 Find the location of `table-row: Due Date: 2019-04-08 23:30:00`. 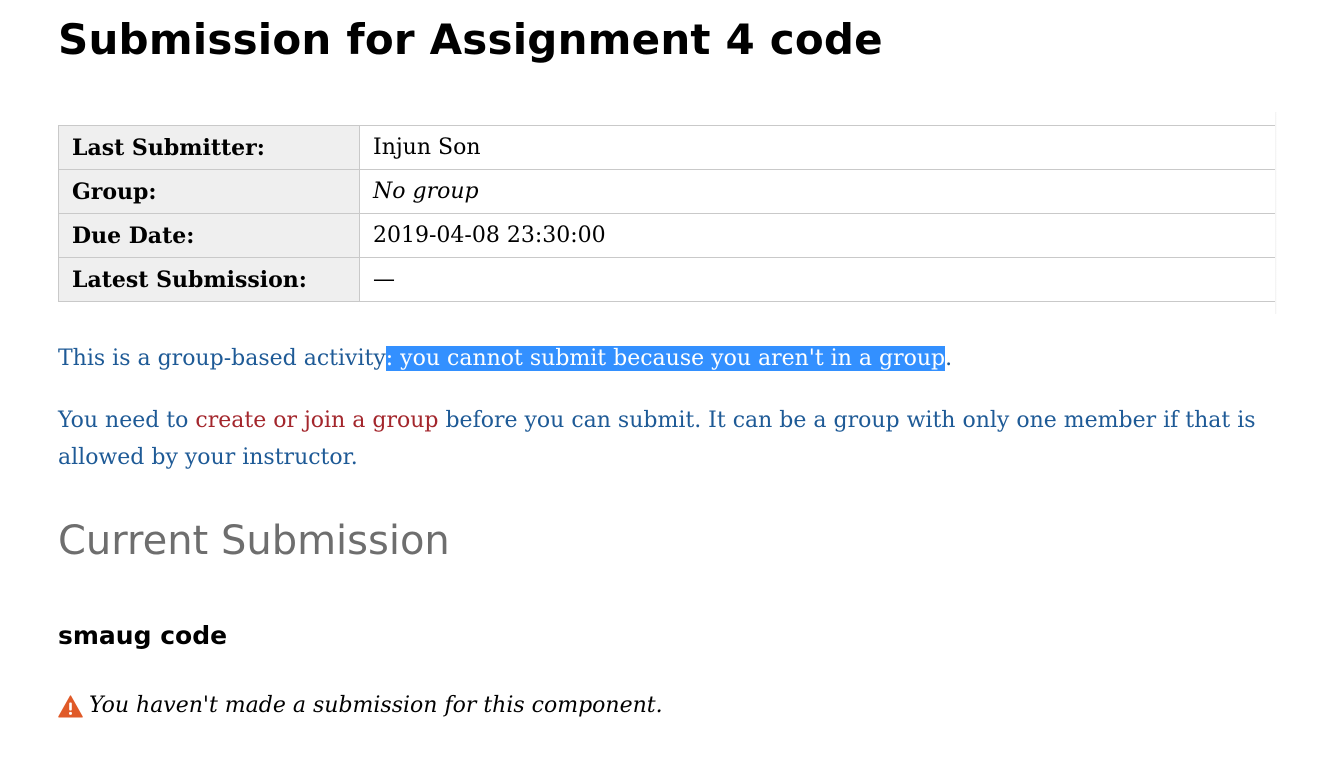

table-row: Due Date: 2019-04-08 23:30:00 is located at coordinates (667, 235).